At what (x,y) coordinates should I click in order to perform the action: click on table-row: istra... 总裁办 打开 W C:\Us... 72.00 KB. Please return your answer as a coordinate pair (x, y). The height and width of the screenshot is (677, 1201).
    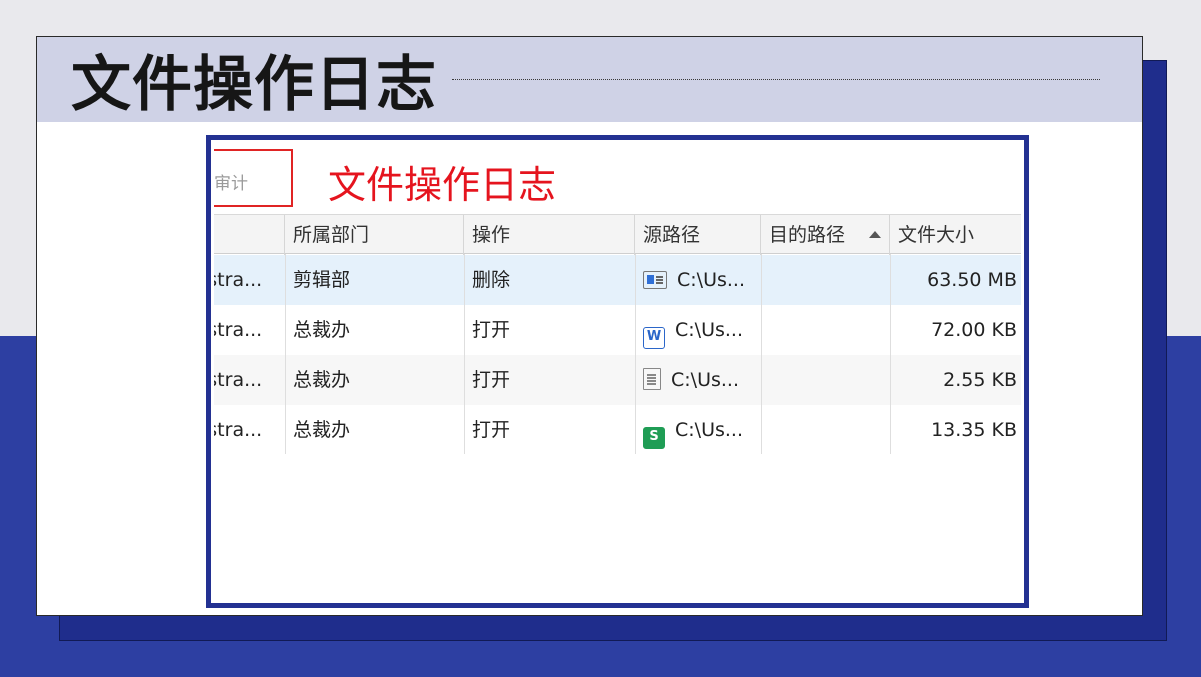
    Looking at the image, I should click on (617, 330).